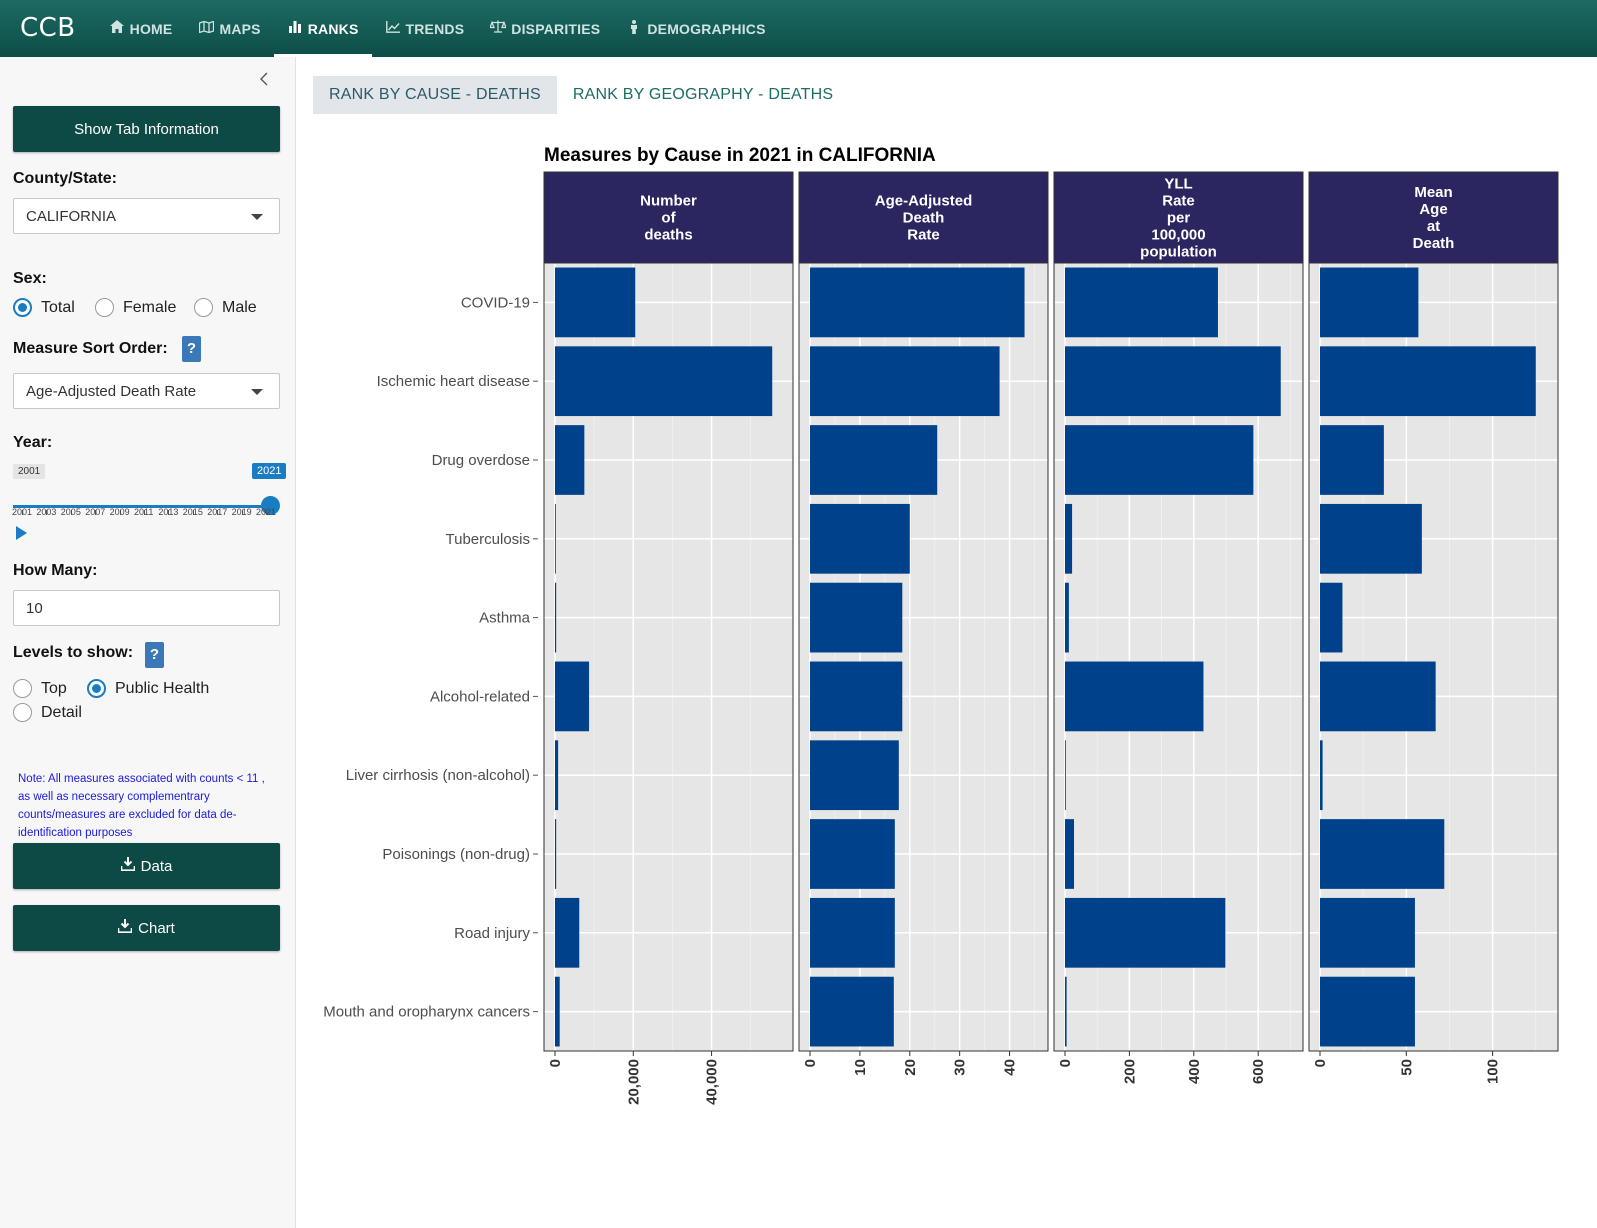 The height and width of the screenshot is (1228, 1597). What do you see at coordinates (703, 95) in the screenshot?
I see `tab-rank-by-geography: RANK BY GEOGRAPHY - DEATHS` at bounding box center [703, 95].